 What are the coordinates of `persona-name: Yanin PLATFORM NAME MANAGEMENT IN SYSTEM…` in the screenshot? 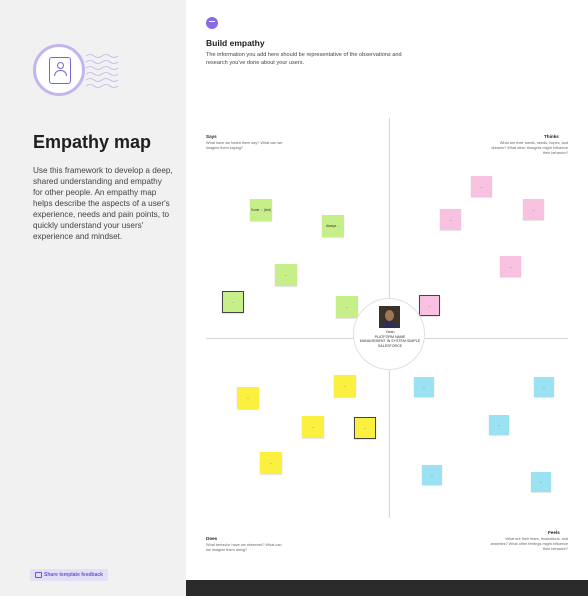 It's located at (390, 339).